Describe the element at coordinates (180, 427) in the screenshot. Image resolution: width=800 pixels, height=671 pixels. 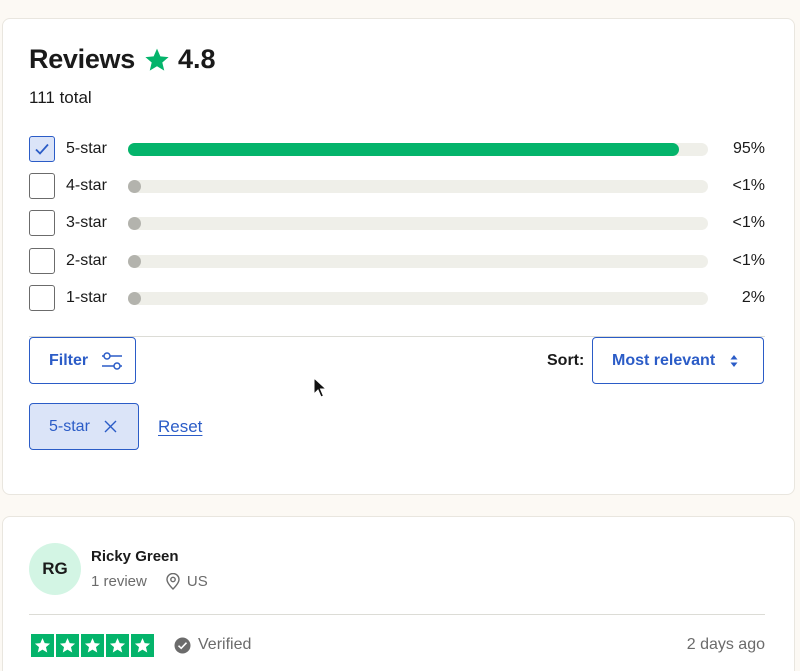
I see `reset-link: Reset` at that location.